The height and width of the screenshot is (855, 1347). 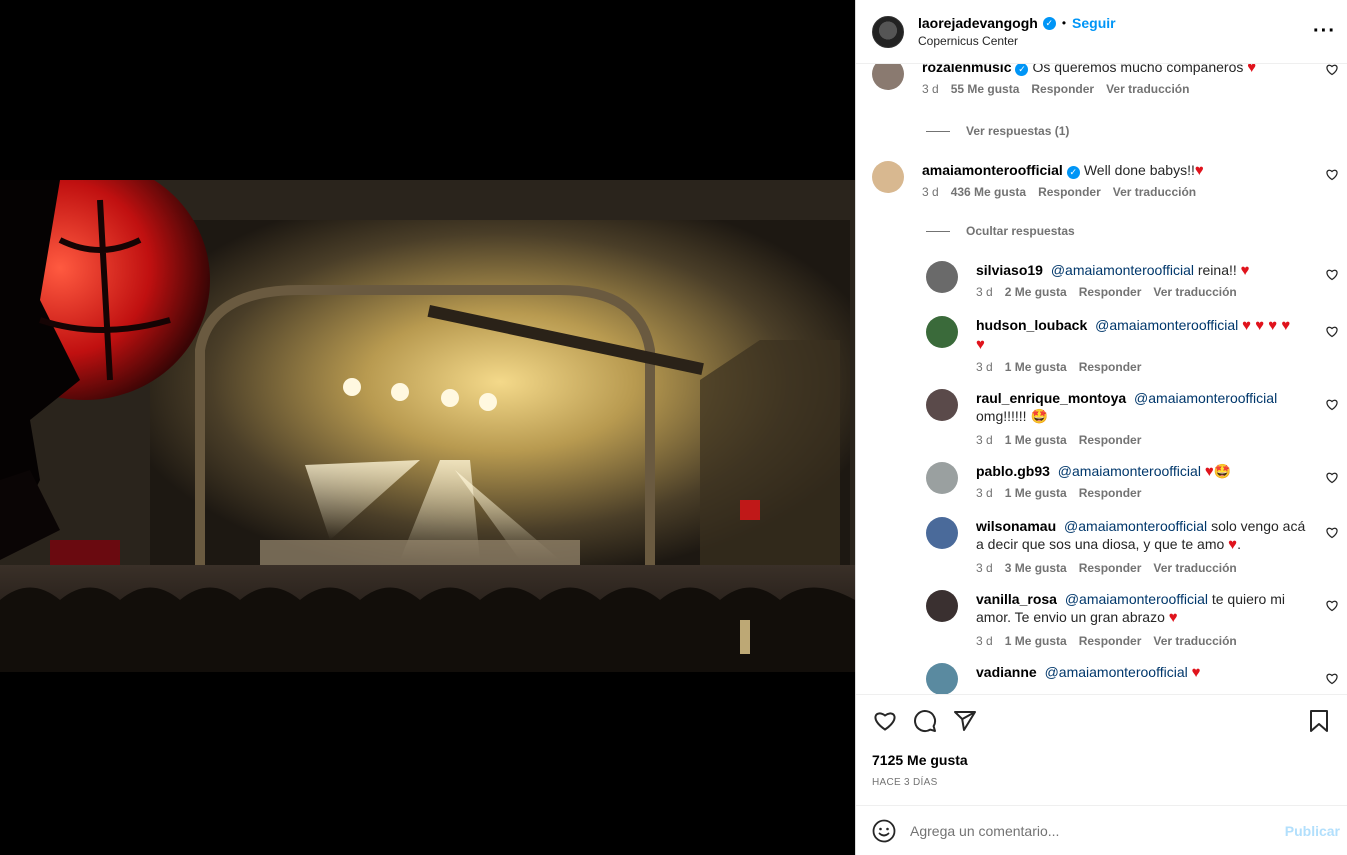 What do you see at coordinates (1324, 31) in the screenshot?
I see `more-options-icon: ···` at bounding box center [1324, 31].